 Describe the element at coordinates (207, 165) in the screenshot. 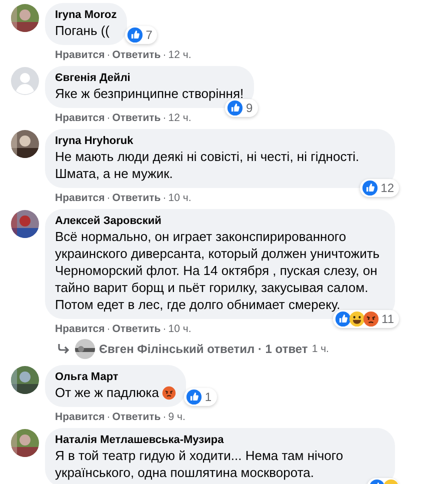

I see `comment-text: Не мають люди деякі ні совісті, ні честі, ні гідності. Шмата, а не мужик.` at that location.